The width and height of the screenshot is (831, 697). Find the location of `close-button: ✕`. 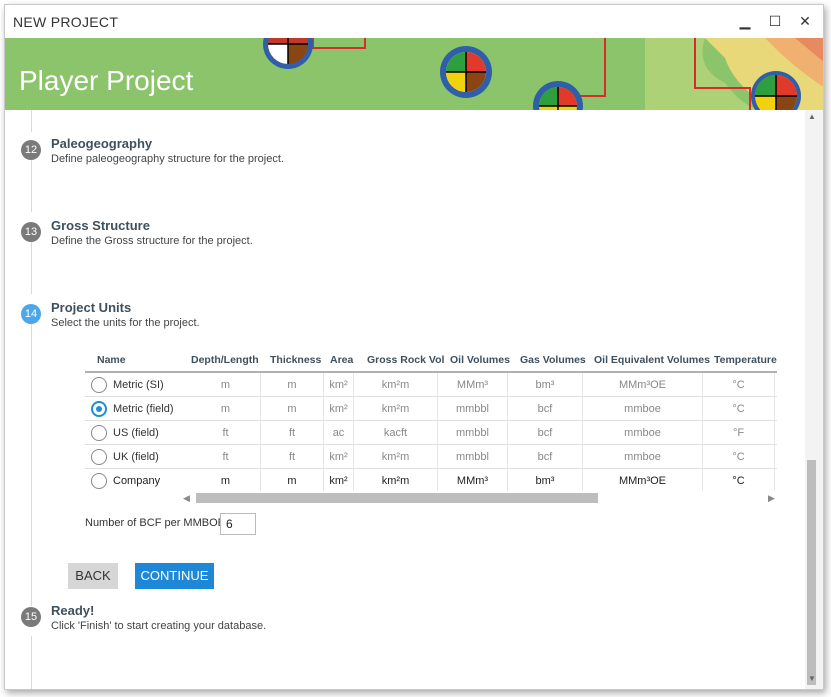

close-button: ✕ is located at coordinates (805, 21).